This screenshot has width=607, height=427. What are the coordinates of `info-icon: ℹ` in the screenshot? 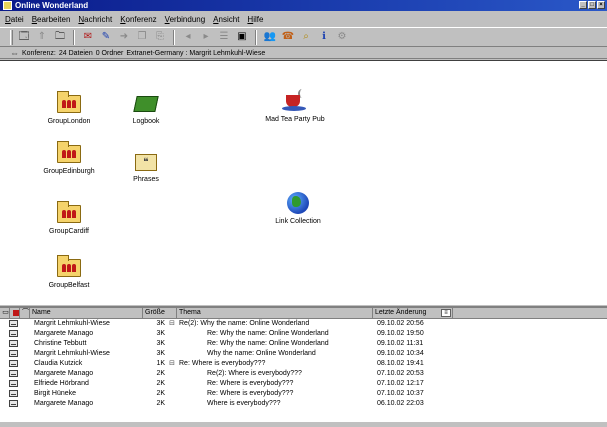 It's located at (324, 37).